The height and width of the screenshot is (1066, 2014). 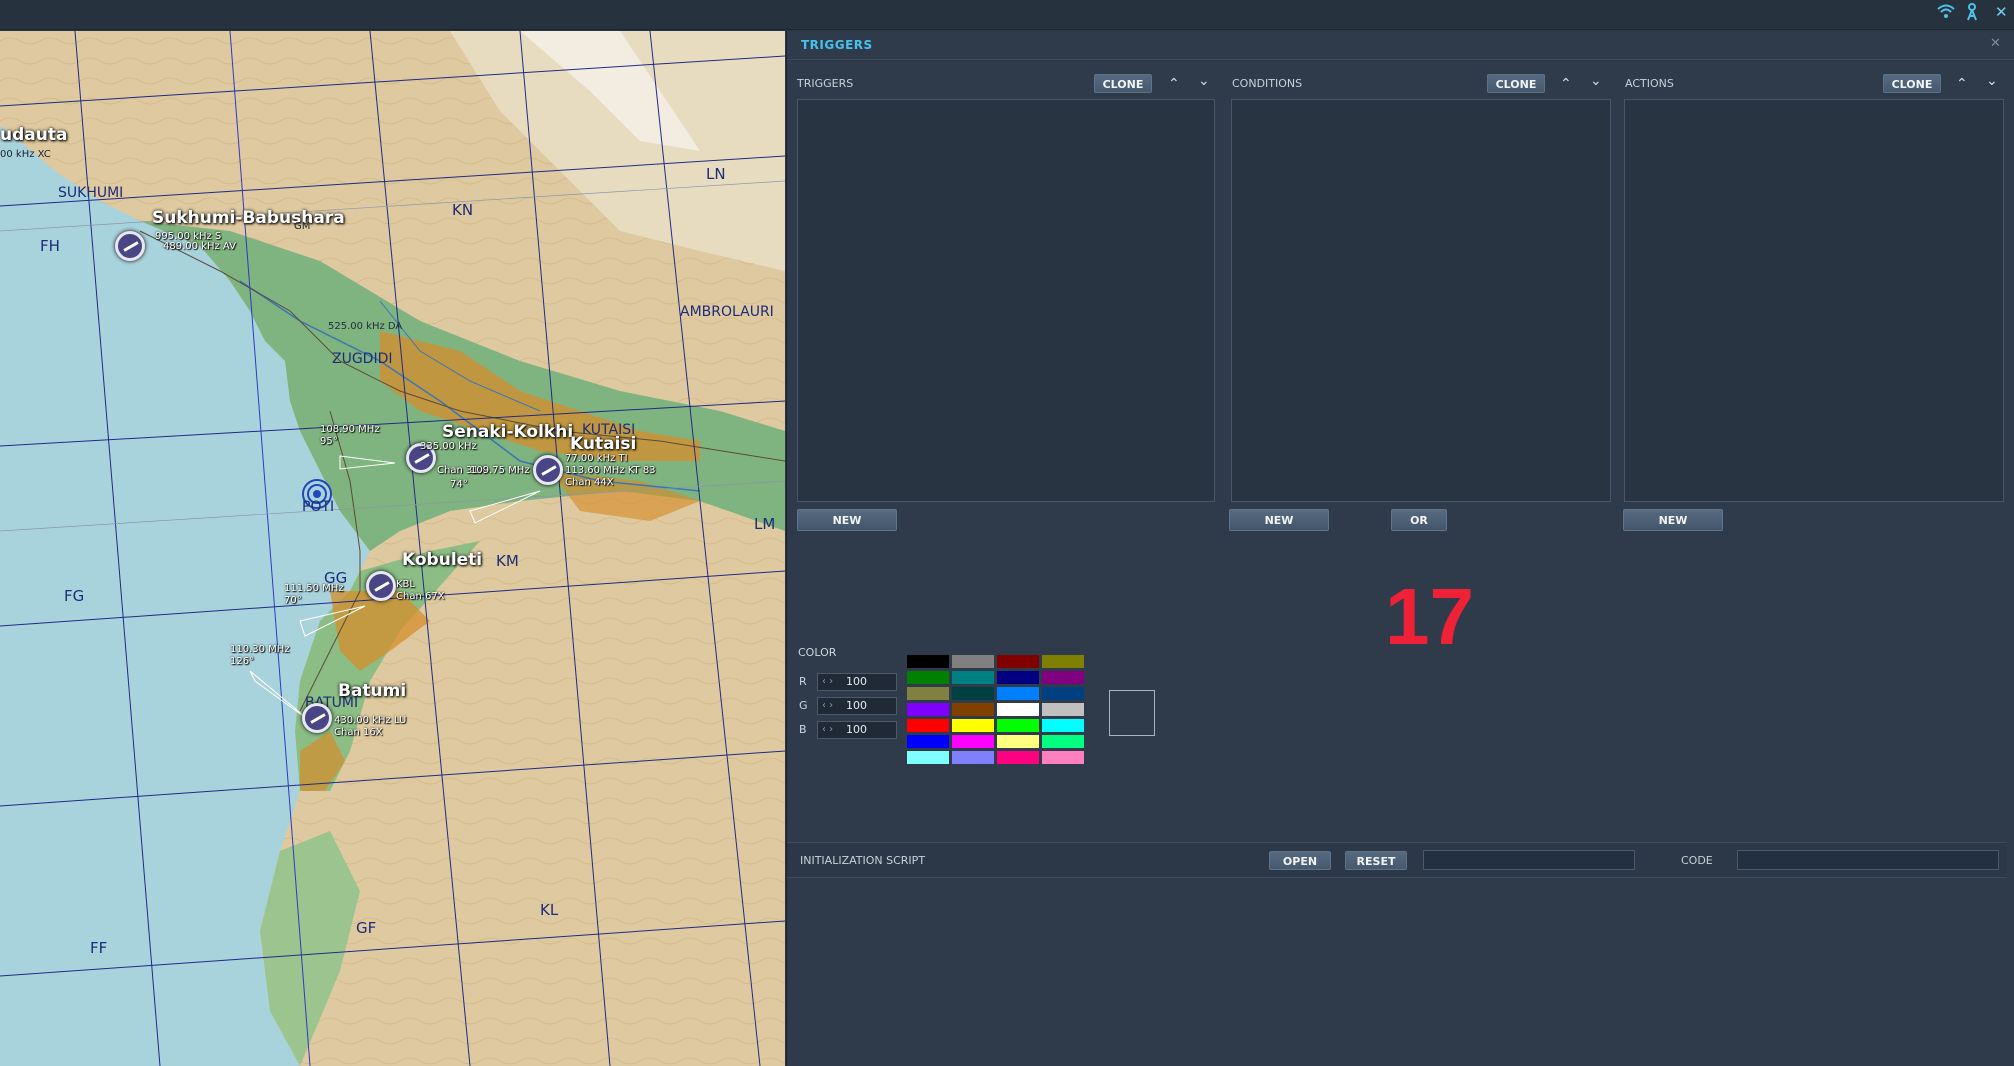 What do you see at coordinates (1429, 616) in the screenshot?
I see `overlay-number: 17` at bounding box center [1429, 616].